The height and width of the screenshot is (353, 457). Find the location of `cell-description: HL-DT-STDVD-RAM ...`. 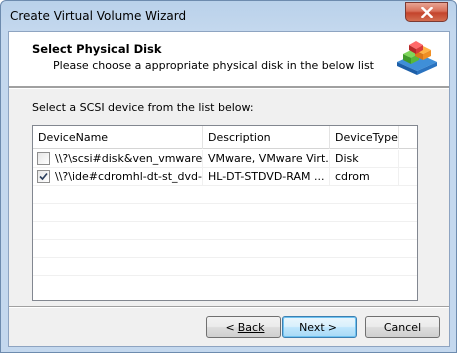

cell-description: HL-DT-STDVD-RAM ... is located at coordinates (266, 177).